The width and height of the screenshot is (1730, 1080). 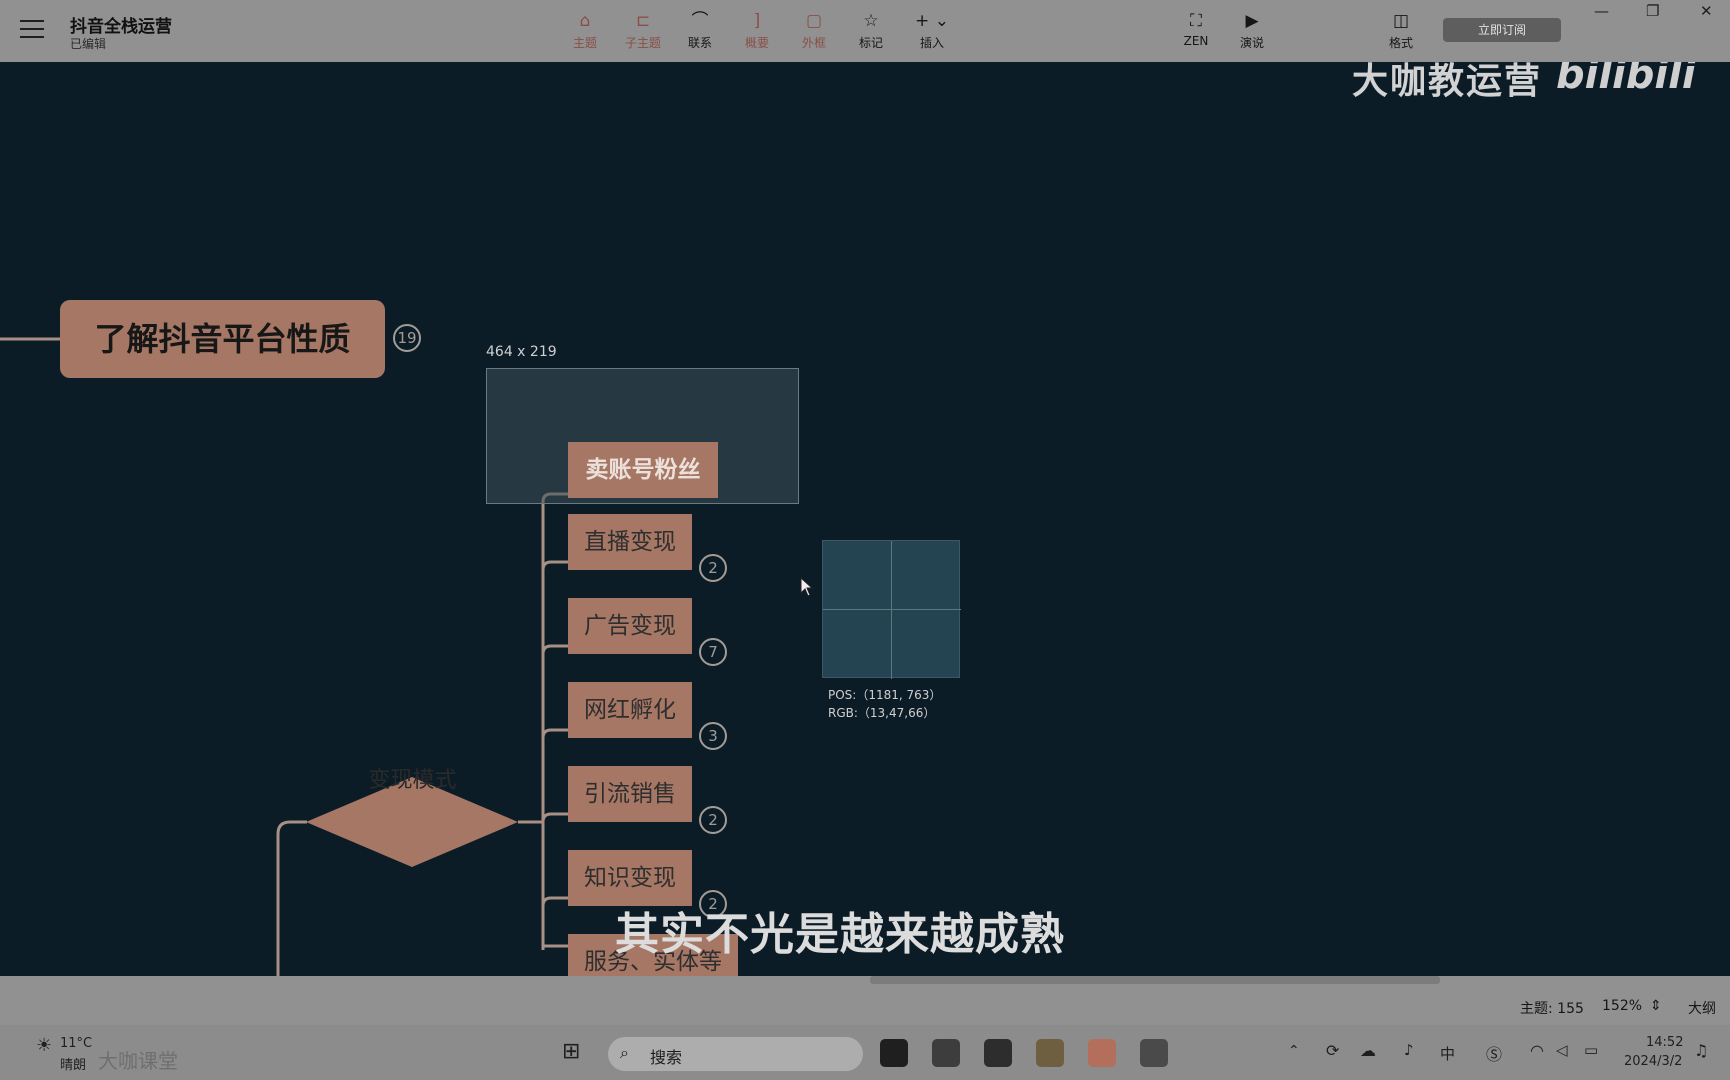 I want to click on insert-button: + ⌄ 插入, so click(x=932, y=30).